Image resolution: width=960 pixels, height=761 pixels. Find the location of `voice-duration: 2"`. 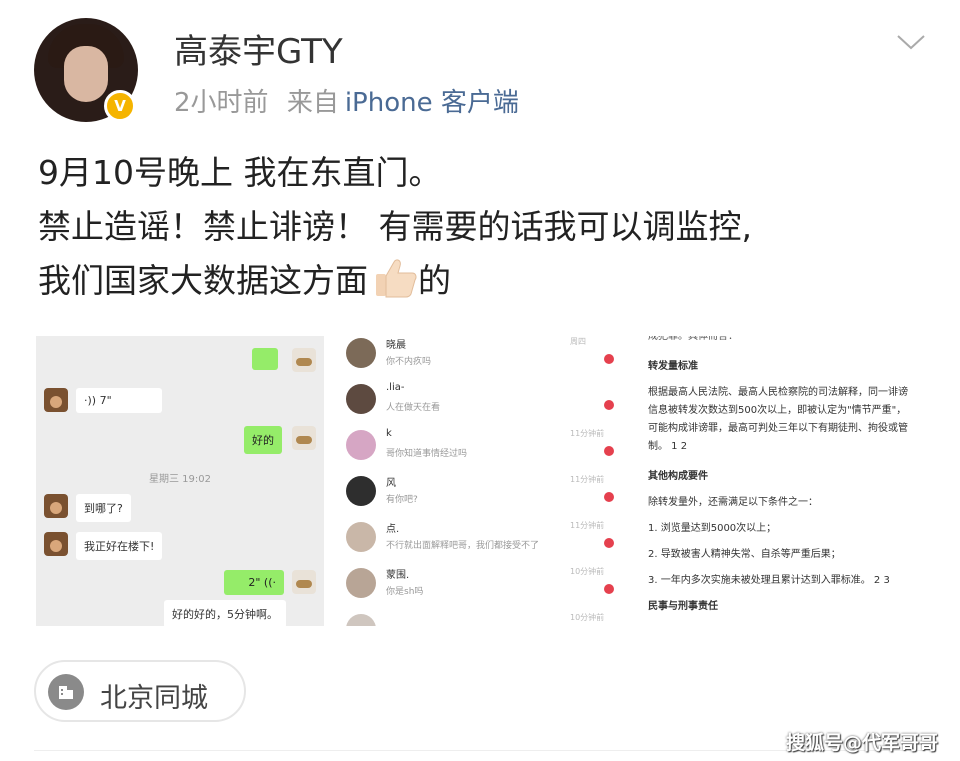

voice-duration: 2" is located at coordinates (254, 582).